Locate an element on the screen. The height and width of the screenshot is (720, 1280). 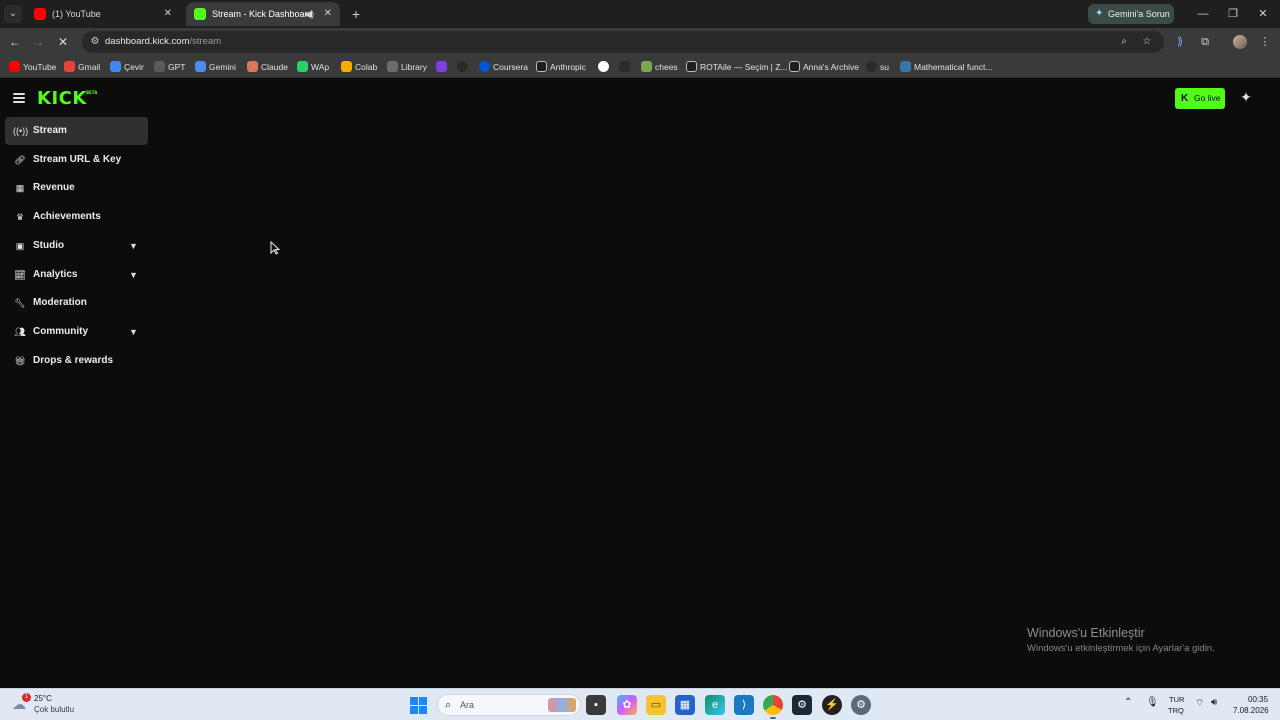
sidebar-item-label: Stream is located at coordinates (50, 130).